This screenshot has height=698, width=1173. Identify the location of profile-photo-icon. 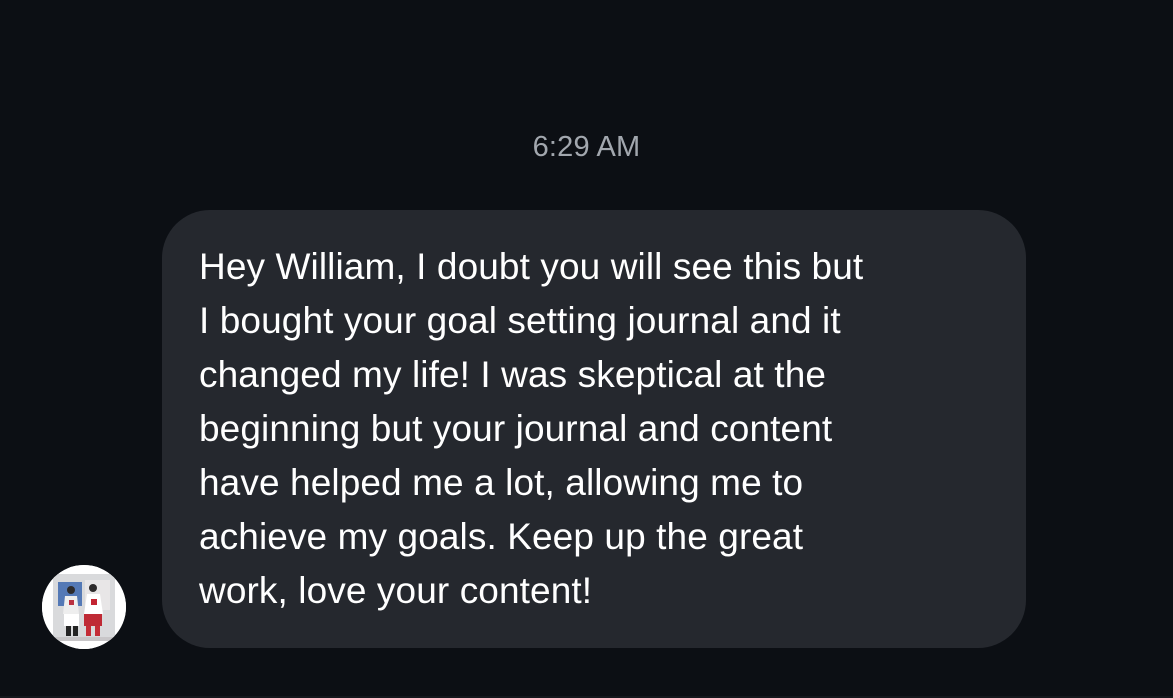
(84, 607).